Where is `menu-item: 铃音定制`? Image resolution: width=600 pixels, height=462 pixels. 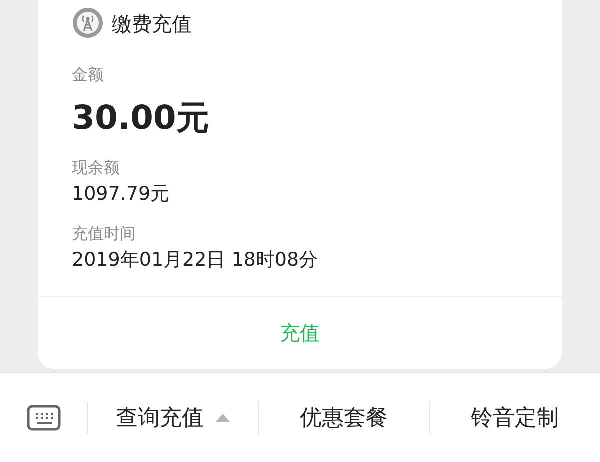 menu-item: 铃音定制 is located at coordinates (515, 417).